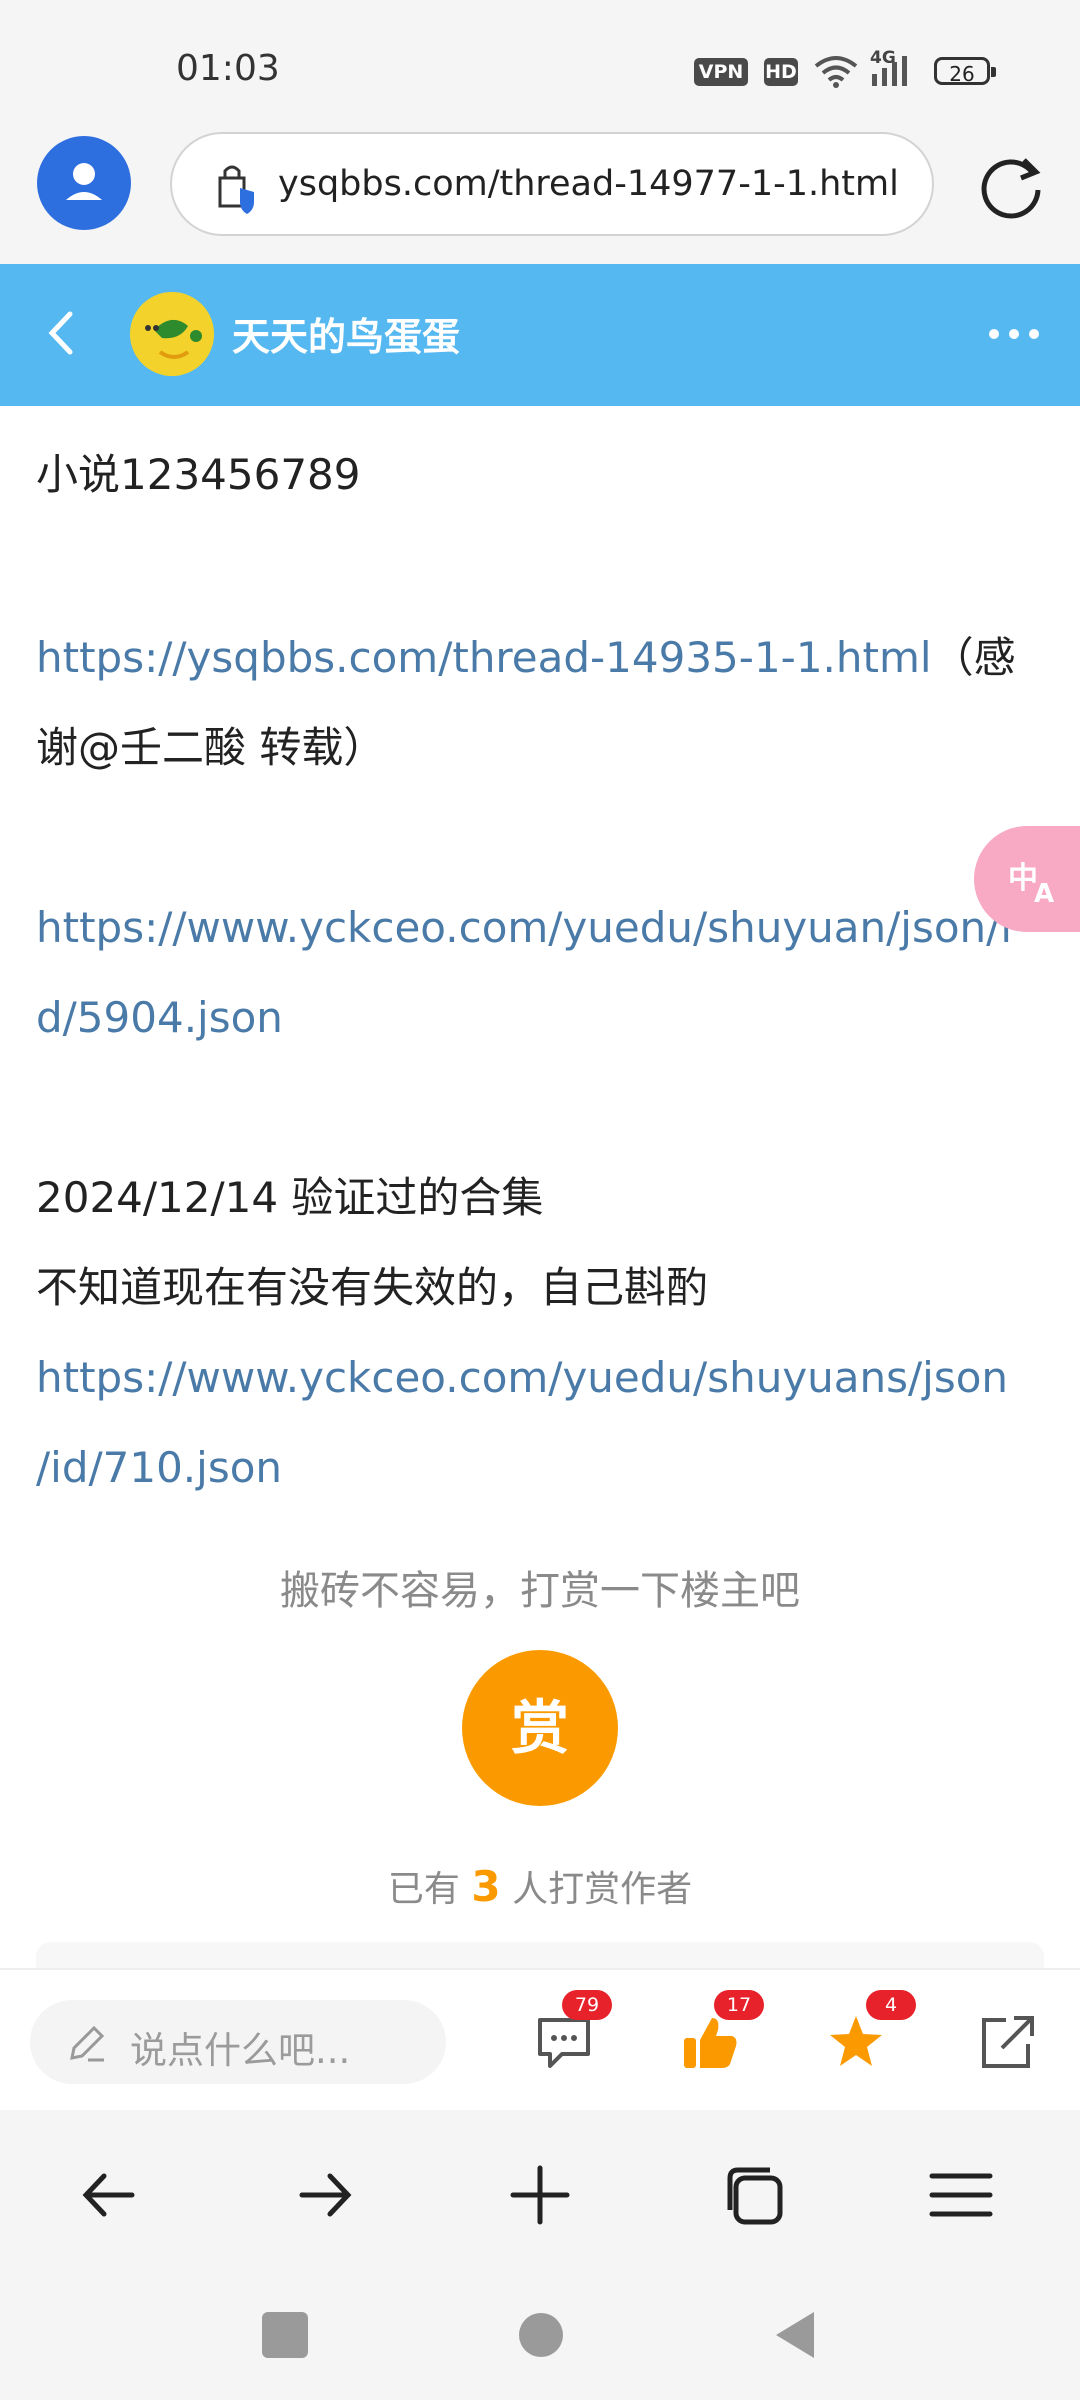  I want to click on star-icon, so click(856, 2041).